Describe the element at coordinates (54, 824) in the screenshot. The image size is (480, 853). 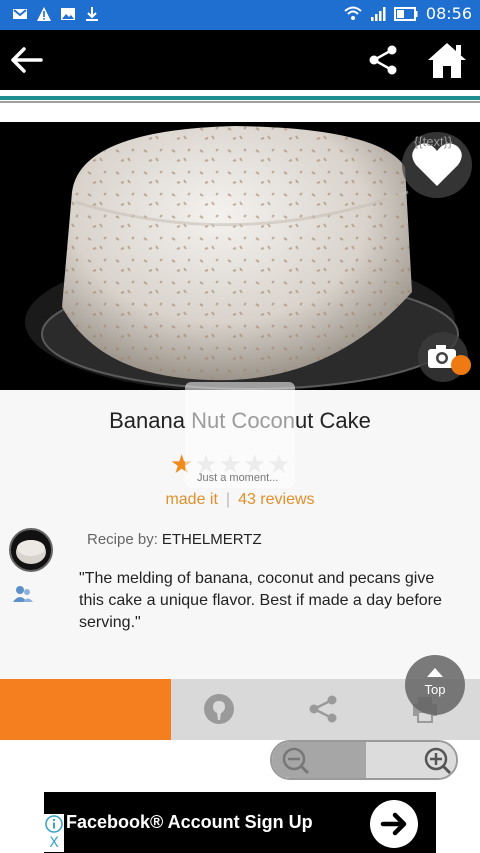
I see `info-icon` at that location.